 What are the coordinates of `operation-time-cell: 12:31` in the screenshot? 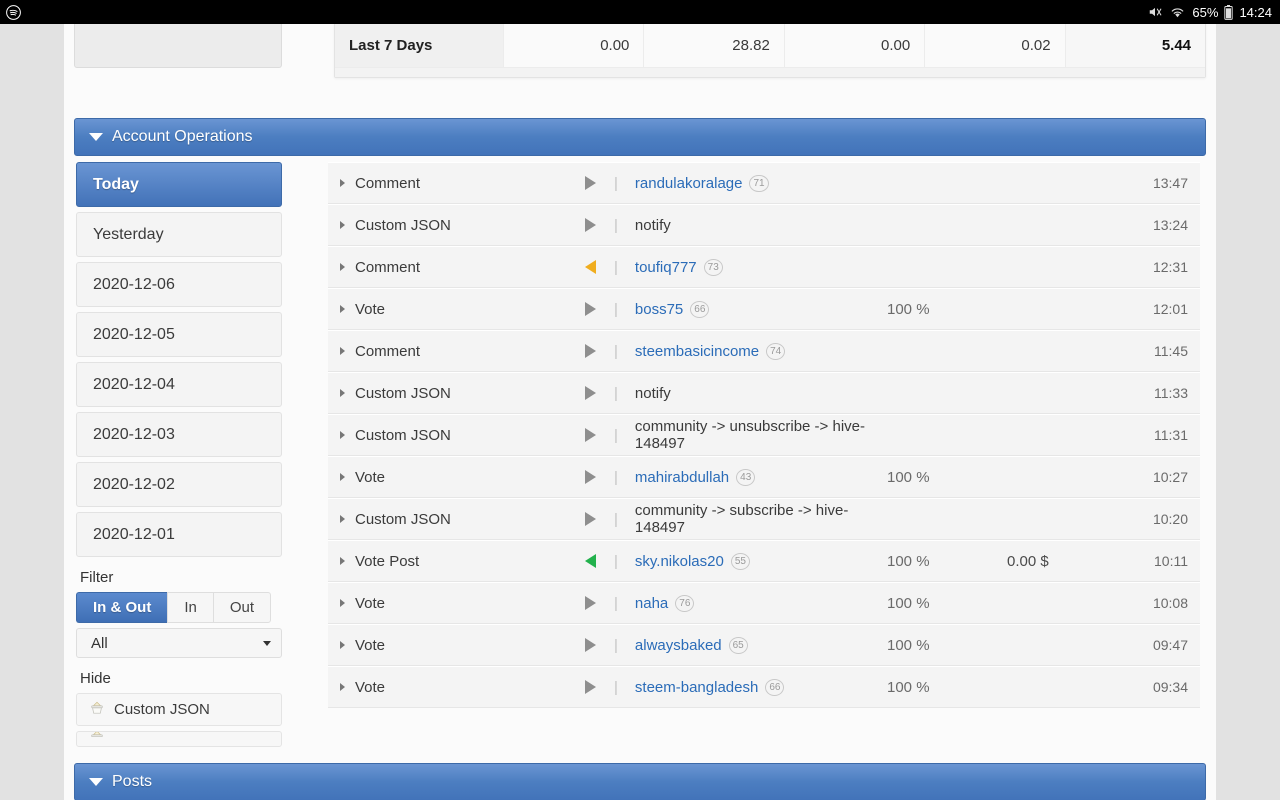 It's located at (1170, 267).